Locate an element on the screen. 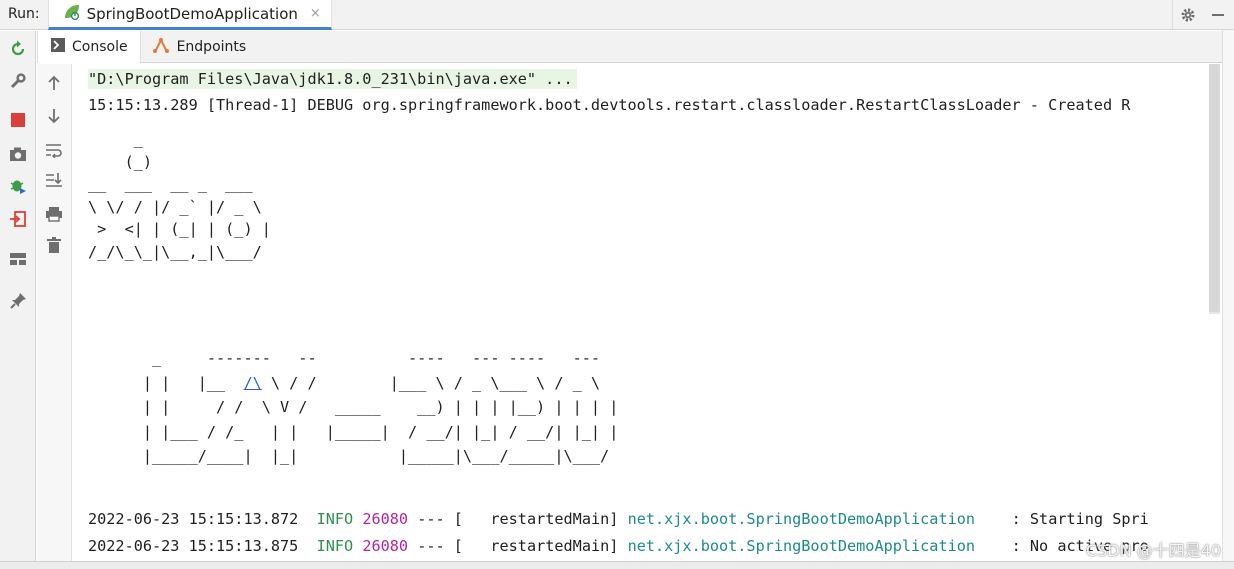  run-header: Run: SpringBootDemoApplication × is located at coordinates (617, 15).